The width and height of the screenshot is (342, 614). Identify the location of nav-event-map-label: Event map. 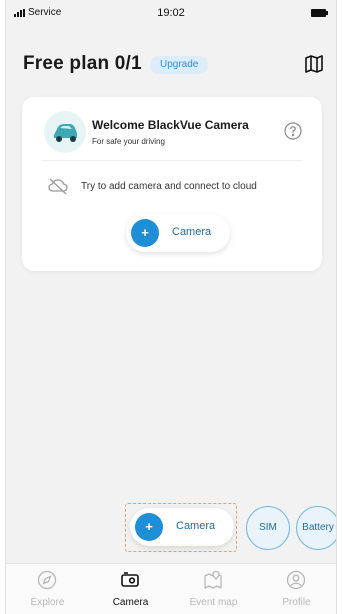
(213, 602).